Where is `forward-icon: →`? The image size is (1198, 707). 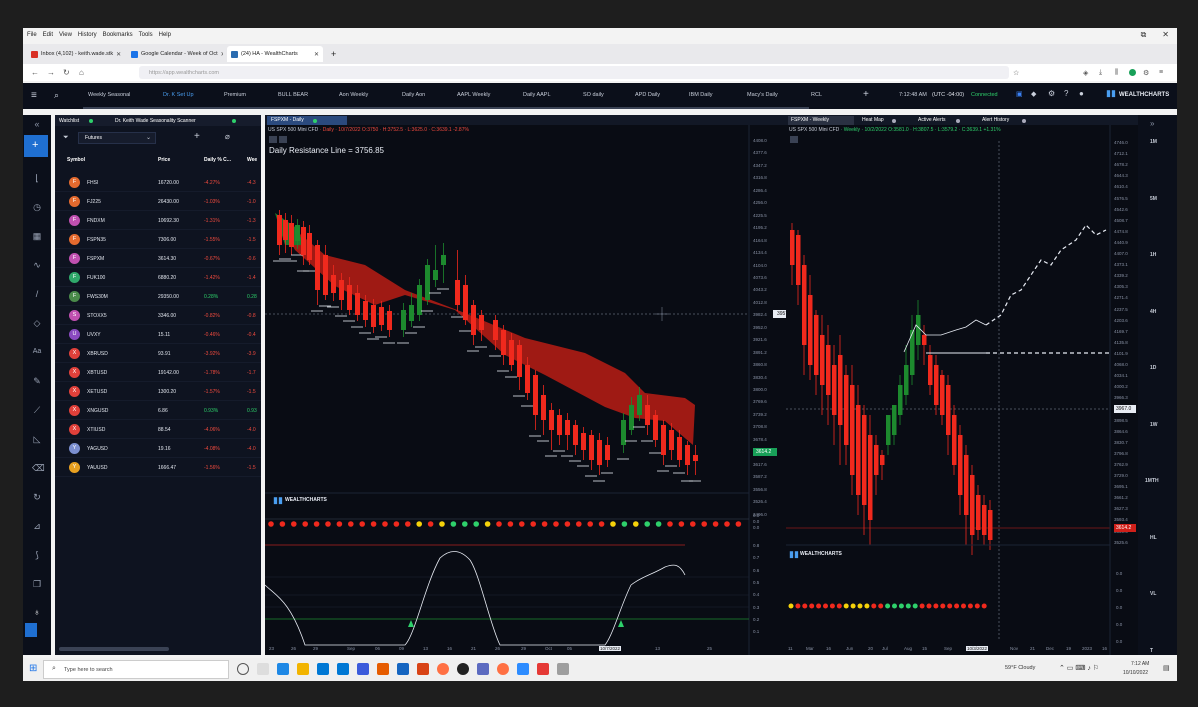 forward-icon: → is located at coordinates (51, 72).